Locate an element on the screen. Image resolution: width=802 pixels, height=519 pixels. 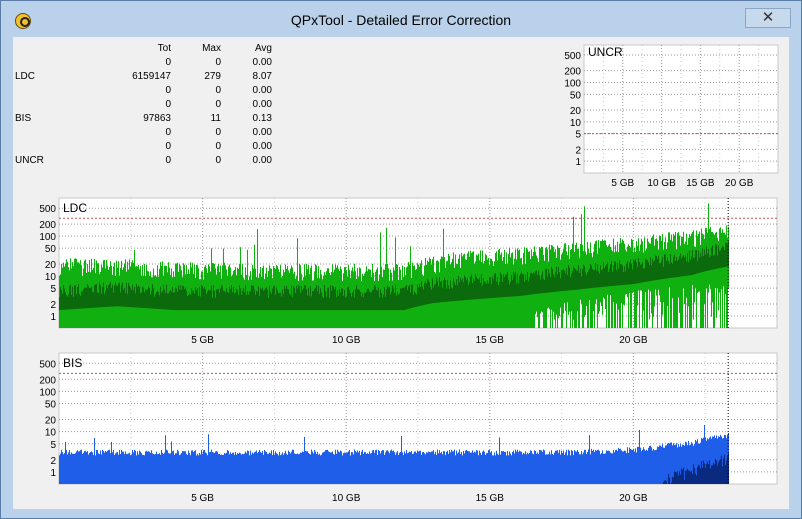
window-title: QPxTool - Detailed Error Correction is located at coordinates (401, 20).